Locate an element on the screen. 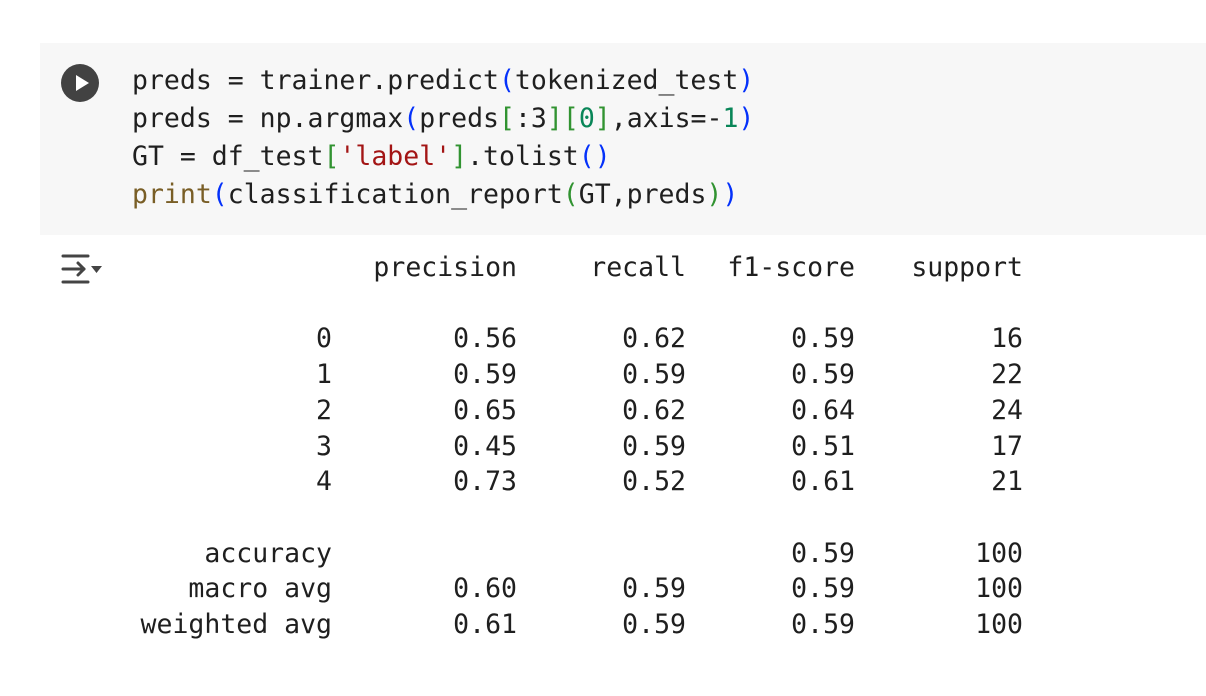 Image resolution: width=1206 pixels, height=696 pixels. code-token: 'label' is located at coordinates (395, 156).